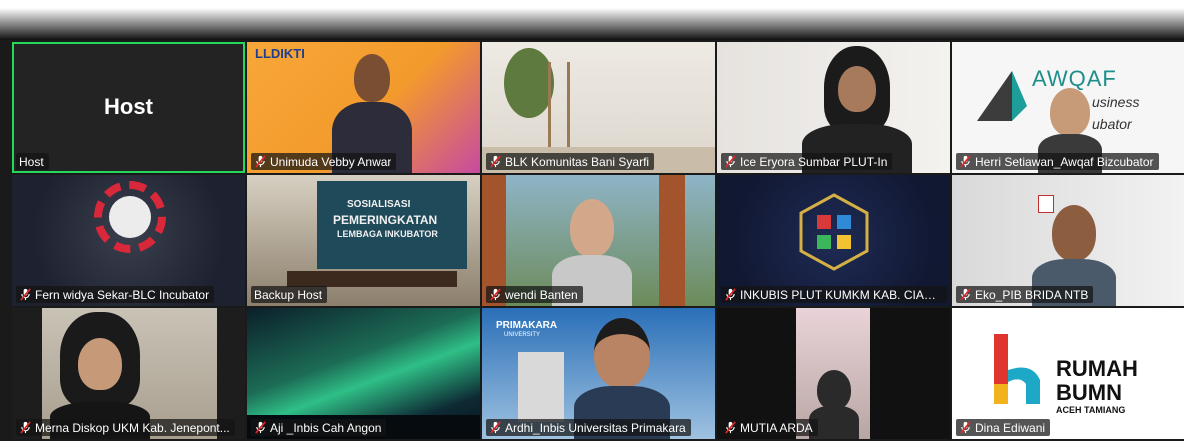  What do you see at coordinates (326, 427) in the screenshot?
I see `participant-name: Aji _Inbis Cah Angon` at bounding box center [326, 427].